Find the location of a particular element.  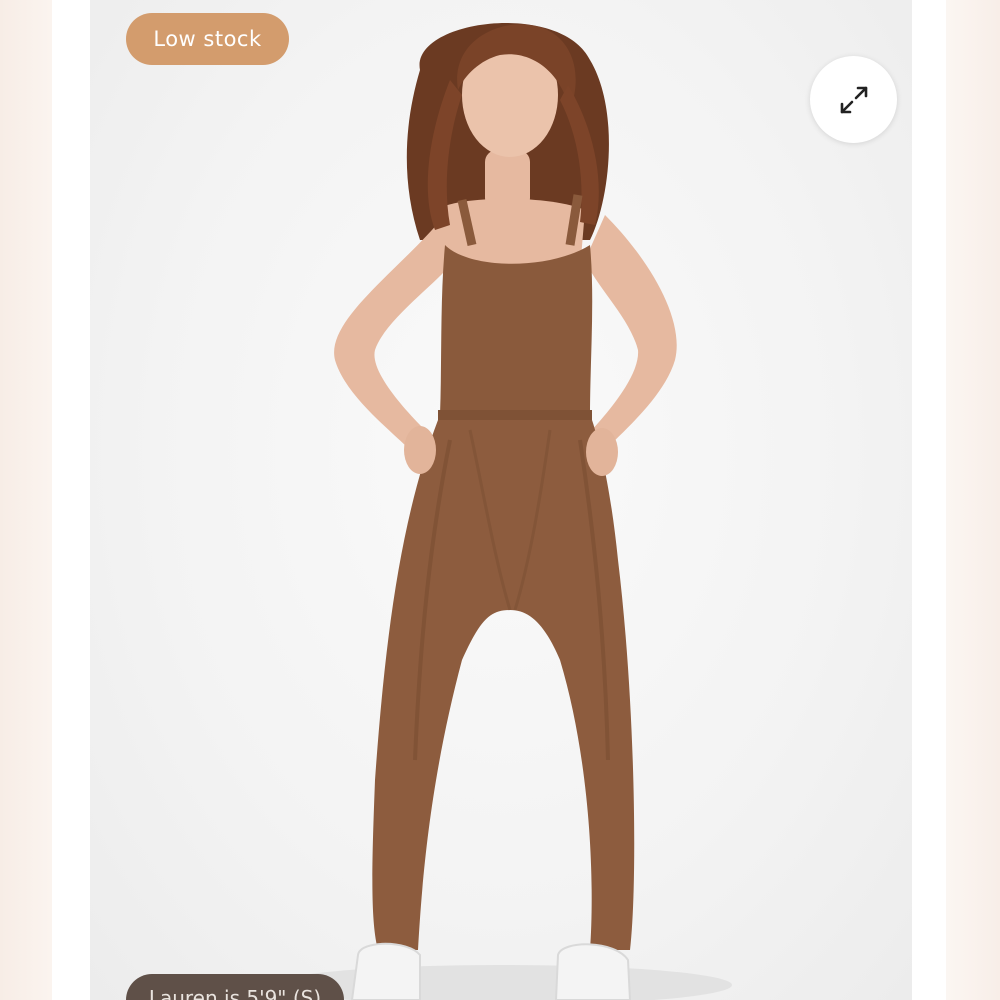

previous-image-peek is located at coordinates (26, 500).